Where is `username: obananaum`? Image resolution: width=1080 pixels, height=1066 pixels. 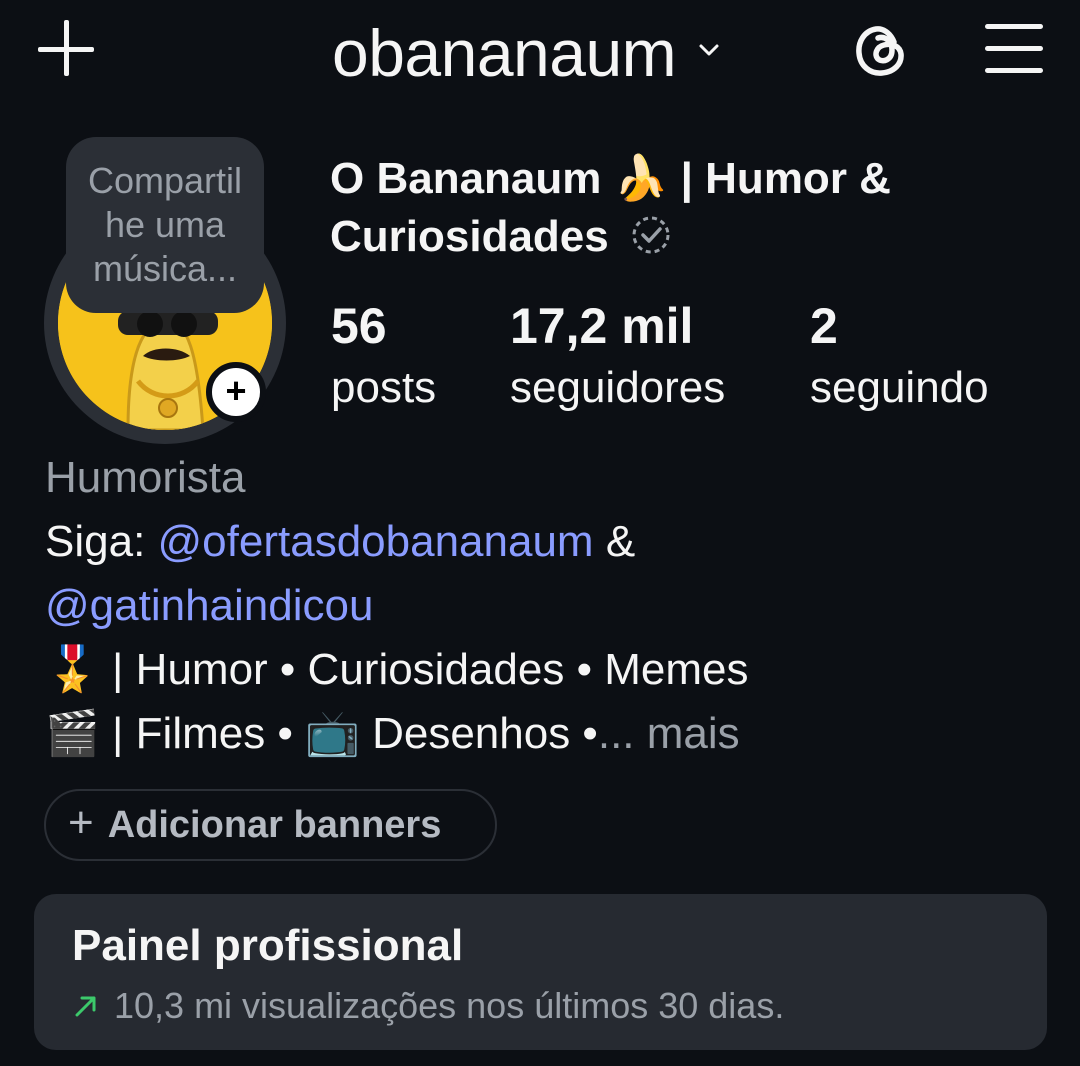 username: obananaum is located at coordinates (504, 53).